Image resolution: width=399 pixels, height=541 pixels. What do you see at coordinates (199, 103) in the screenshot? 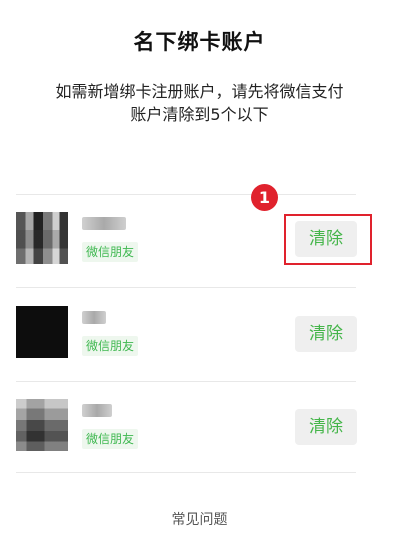
I see `page-description: 如需新增绑卡注册账户，请先将微信支付 账户清除到5个以下` at bounding box center [199, 103].